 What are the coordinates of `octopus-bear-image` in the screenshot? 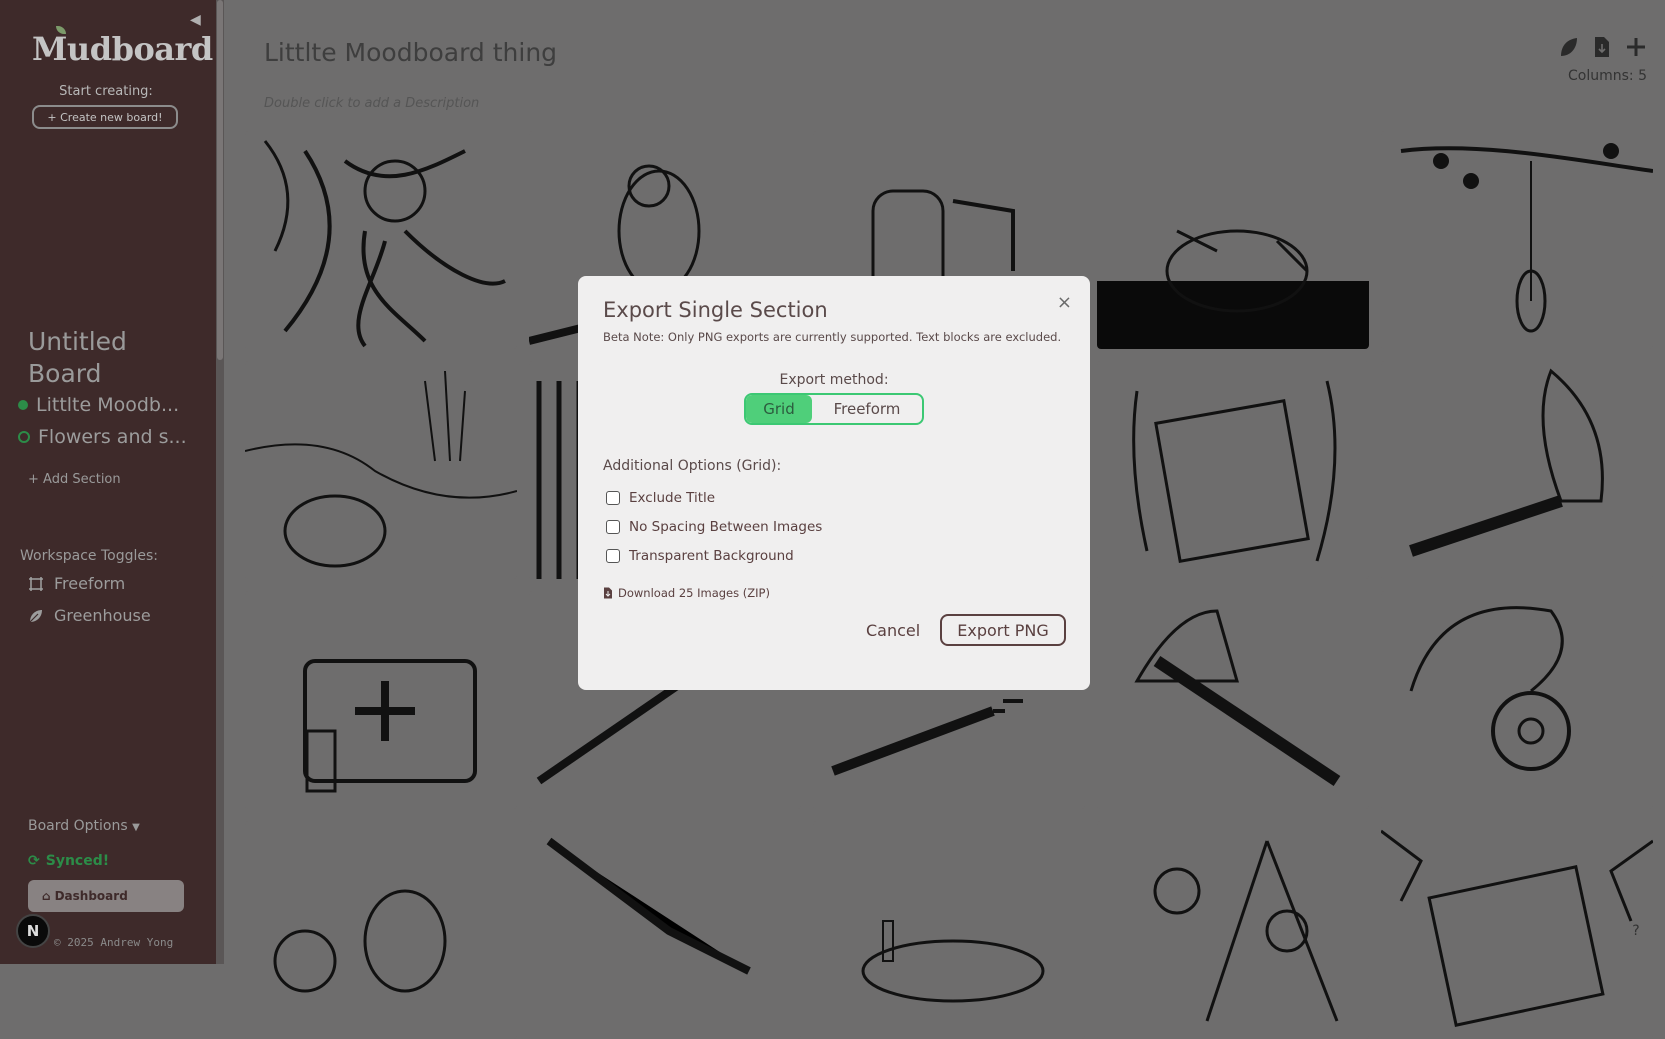 It's located at (384, 244).